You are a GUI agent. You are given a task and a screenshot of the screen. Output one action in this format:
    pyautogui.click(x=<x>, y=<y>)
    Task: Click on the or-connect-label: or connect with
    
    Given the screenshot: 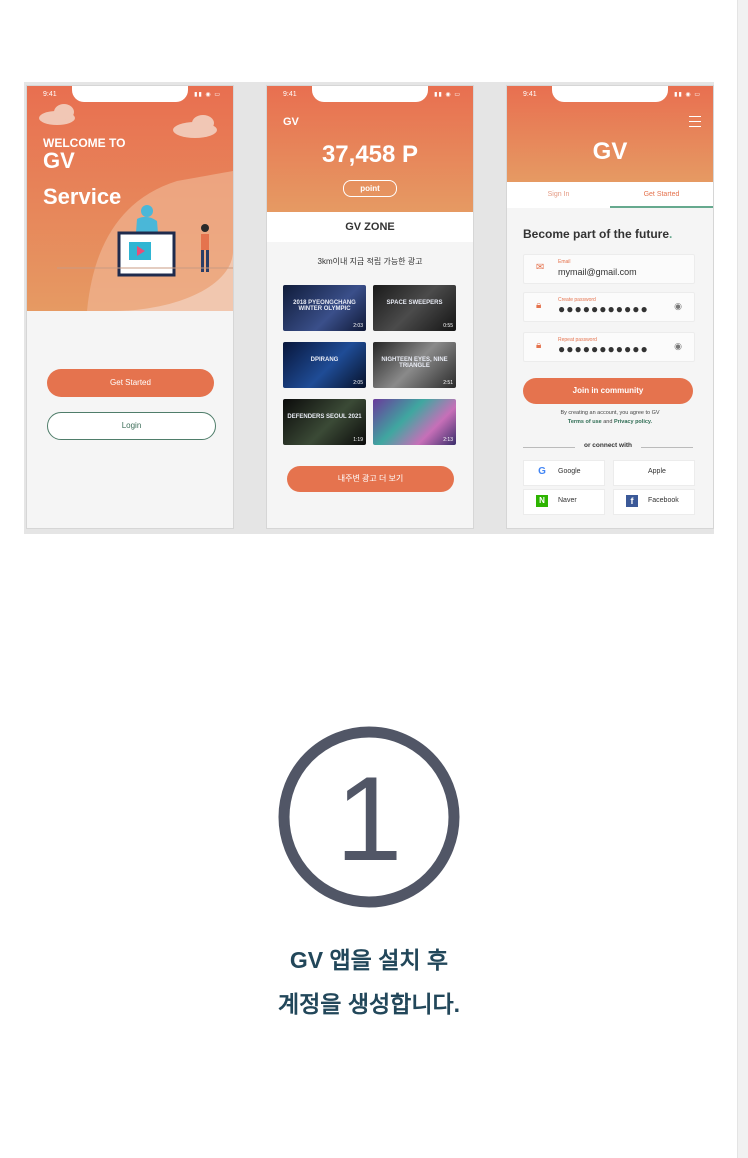 What is the action you would take?
    pyautogui.click(x=608, y=445)
    